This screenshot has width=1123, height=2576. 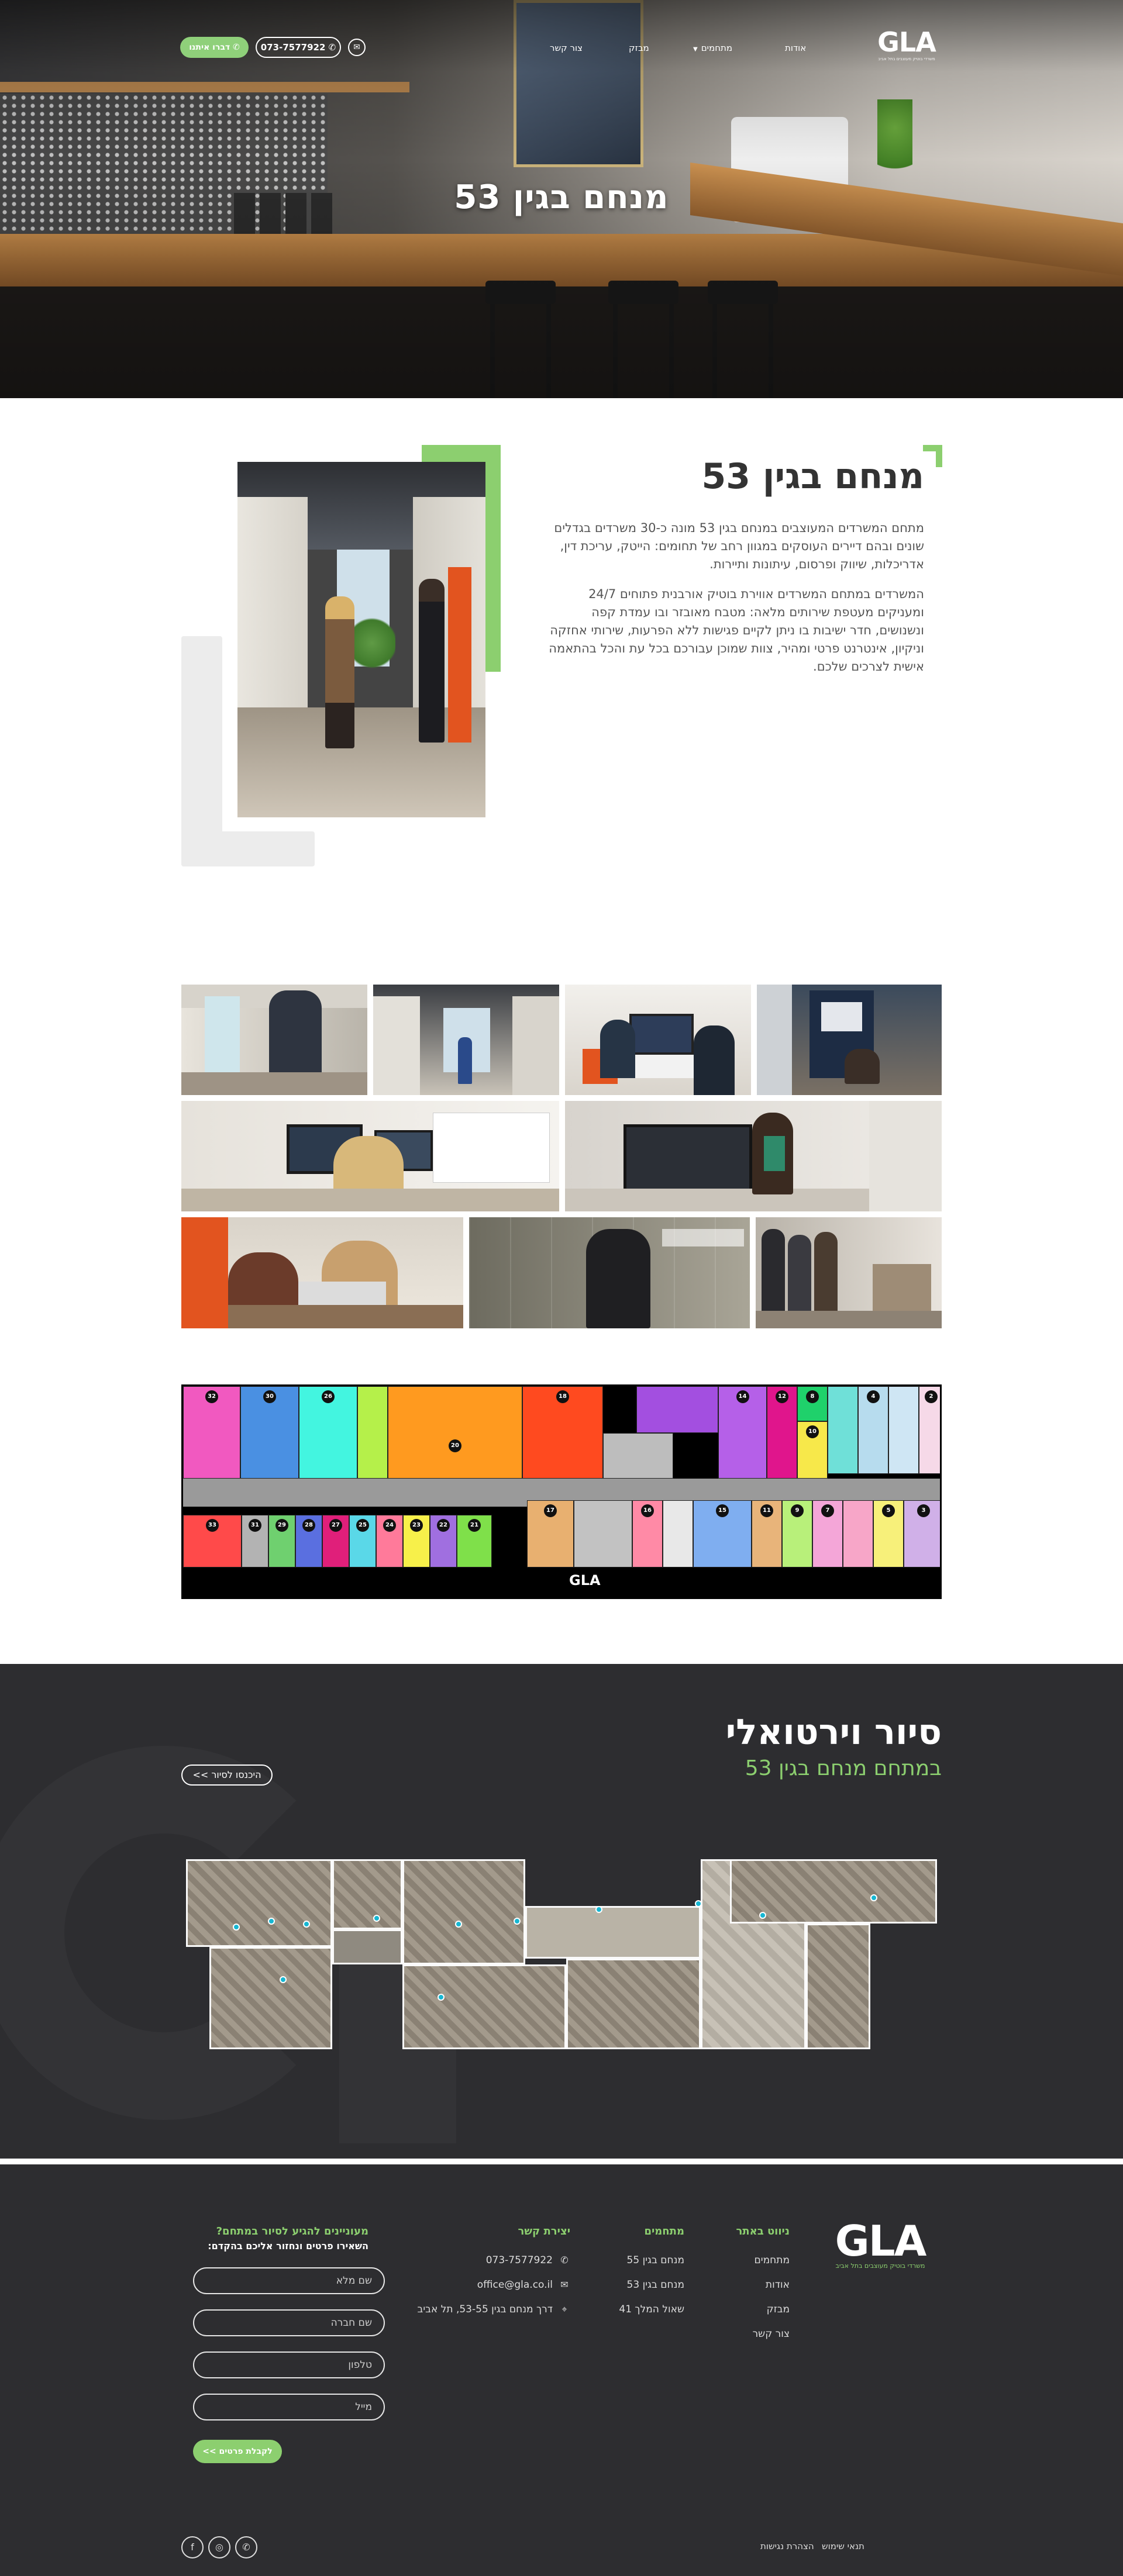 I want to click on floorplan-room: 15, so click(x=722, y=1533).